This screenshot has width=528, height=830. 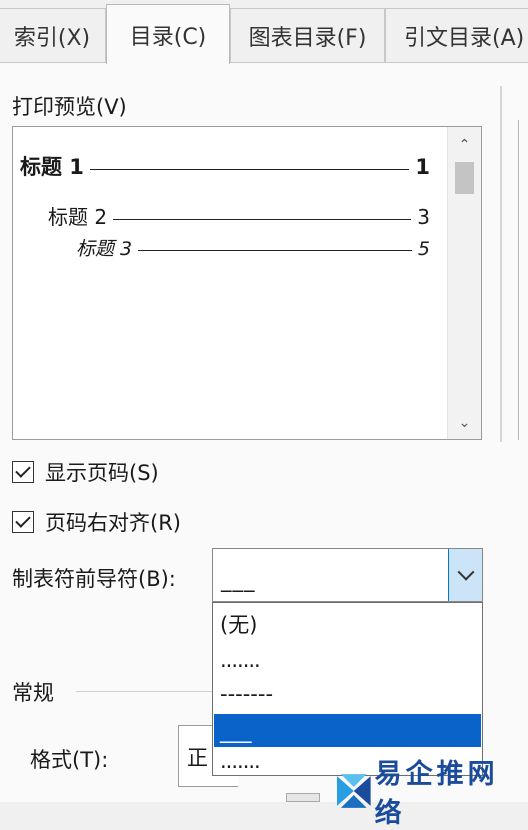 I want to click on preview-heading2-leader, so click(x=262, y=219).